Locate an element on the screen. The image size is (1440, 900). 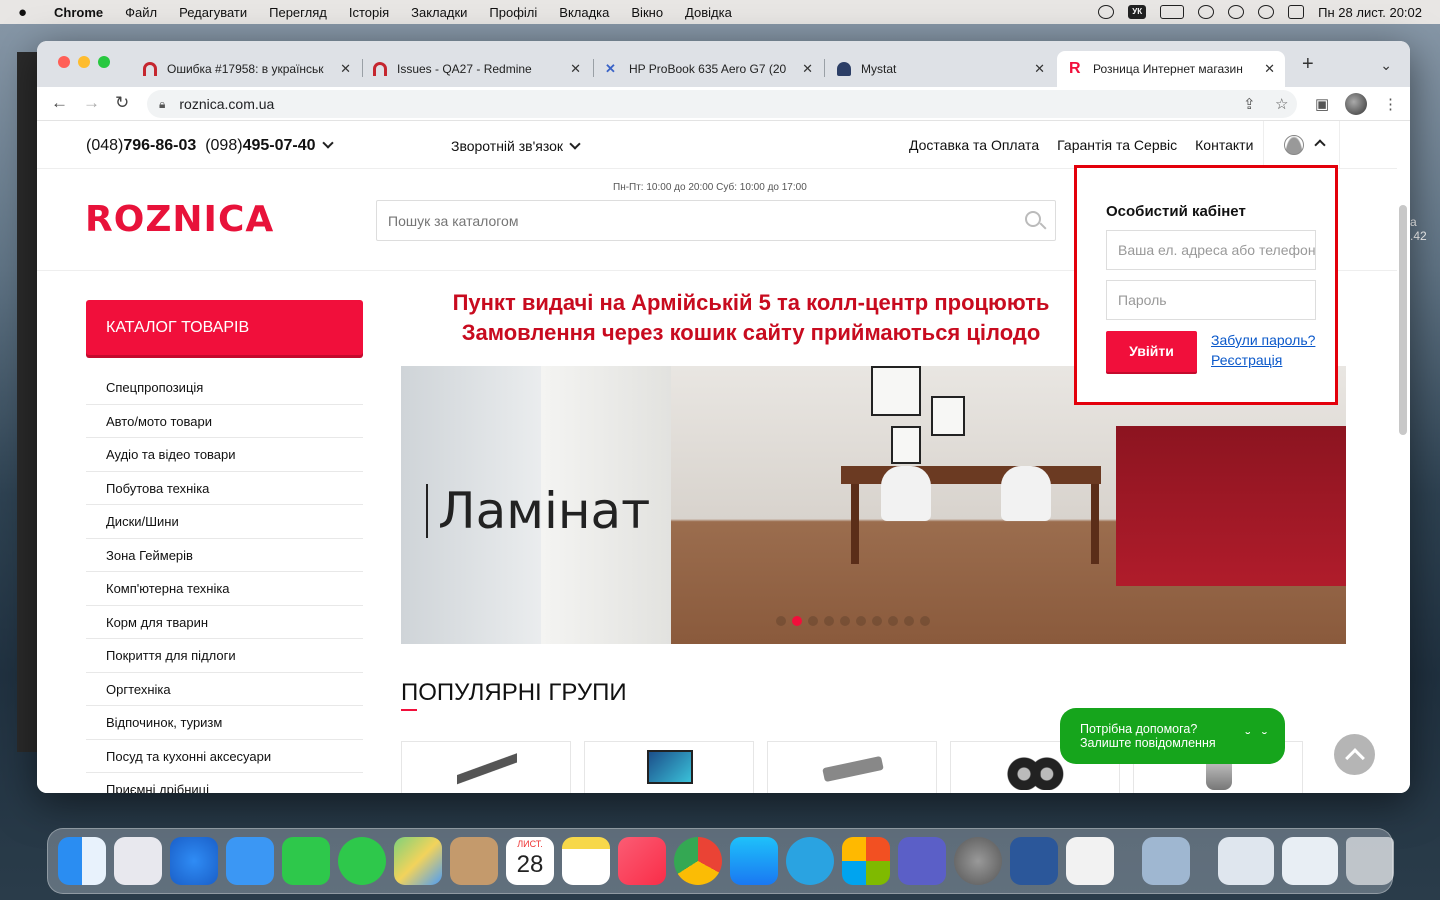
launchpad-icon is located at coordinates (138, 861).